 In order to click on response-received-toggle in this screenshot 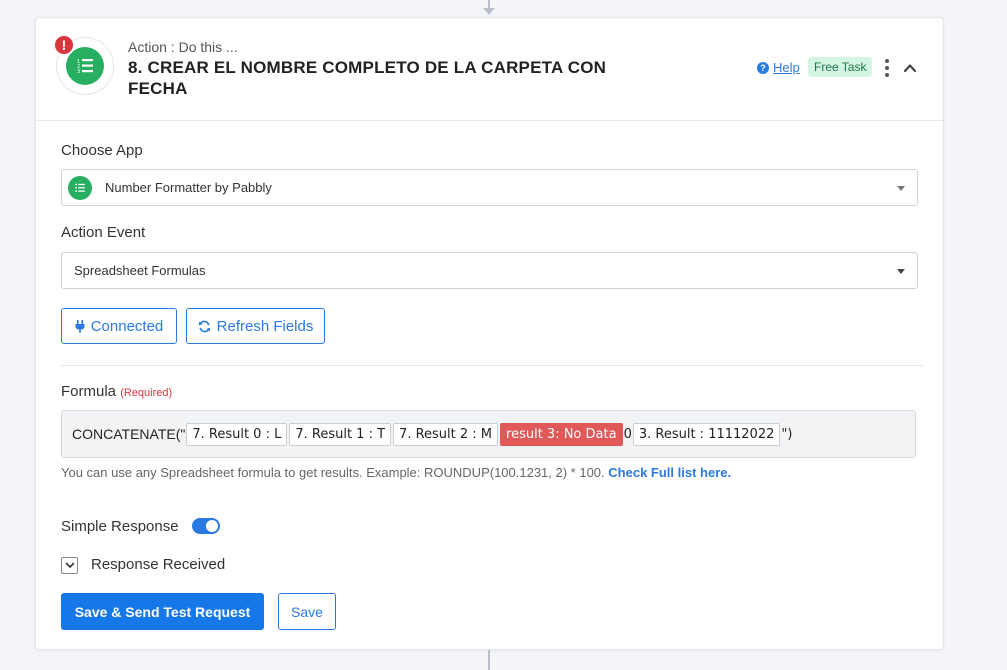, I will do `click(69, 565)`.